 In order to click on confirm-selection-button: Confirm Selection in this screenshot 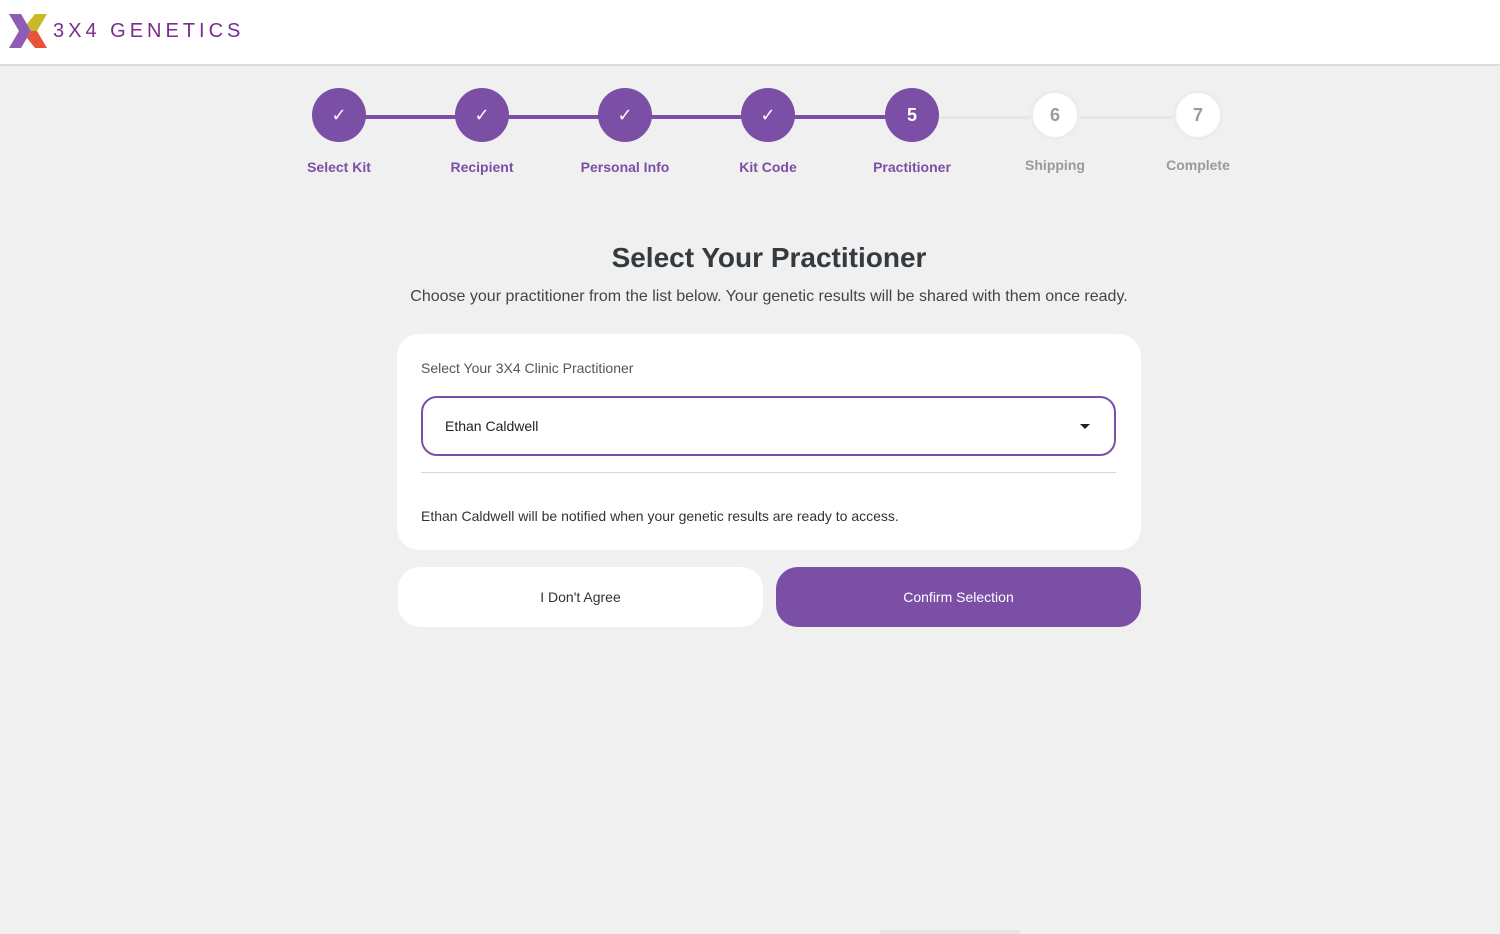, I will do `click(958, 597)`.